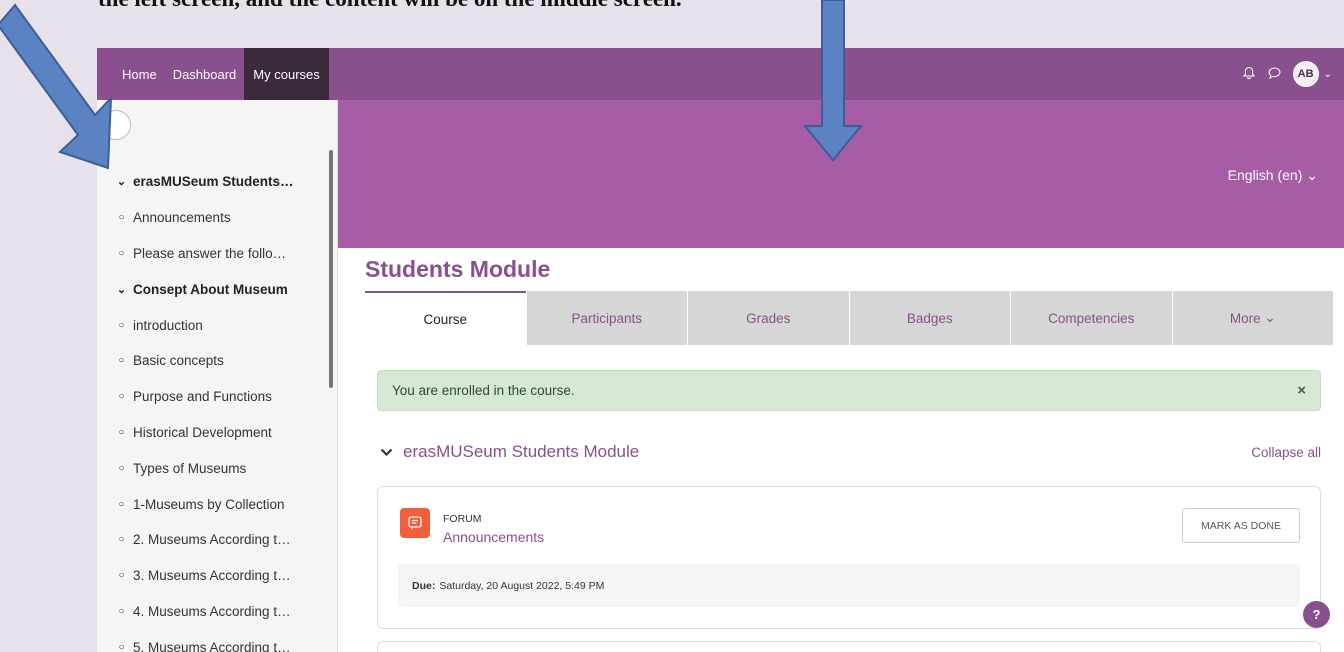  What do you see at coordinates (1316, 614) in the screenshot?
I see `help-button: ?` at bounding box center [1316, 614].